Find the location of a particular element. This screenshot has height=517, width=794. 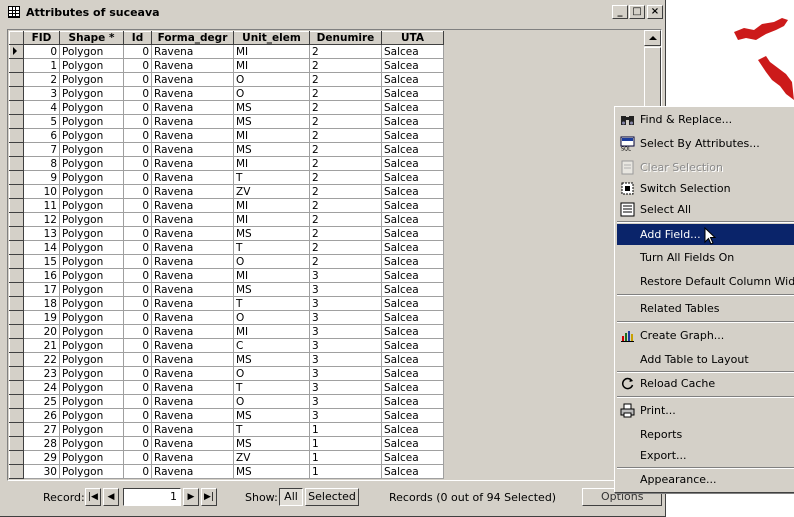

table-row: 14 Polygon 0 Ravena T 2 Salcea is located at coordinates (226, 247).